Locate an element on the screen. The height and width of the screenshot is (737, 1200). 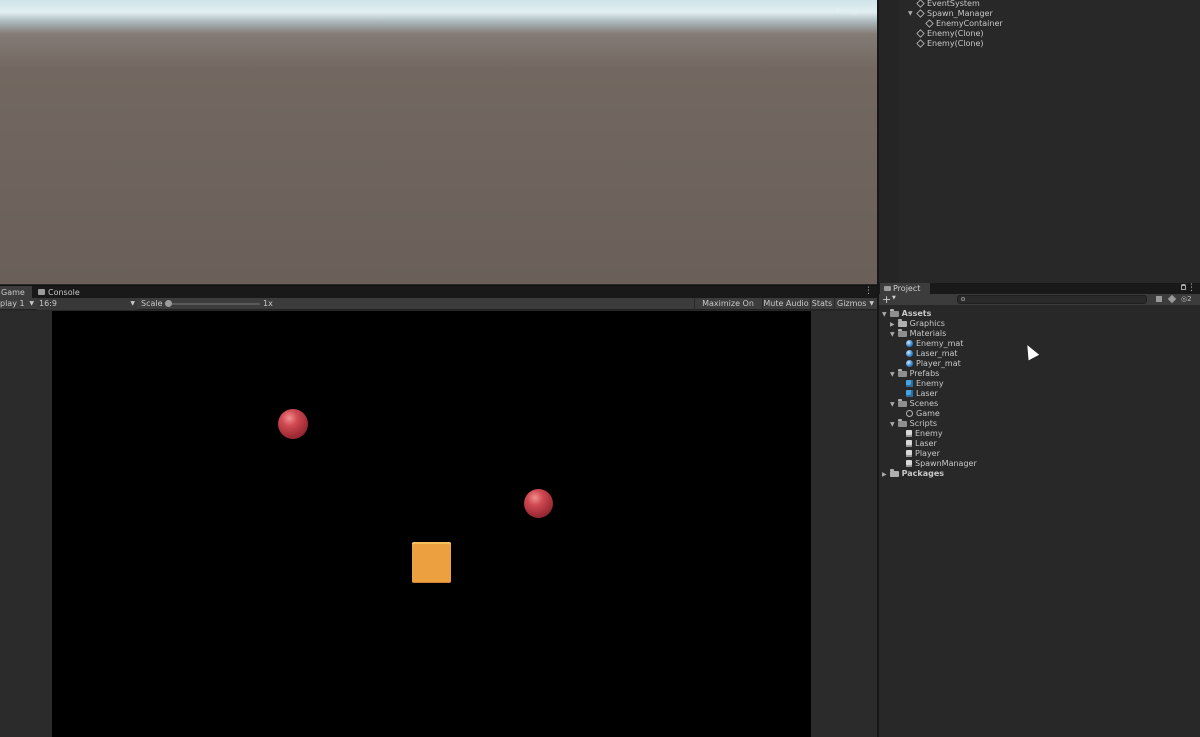
hierarchy-item: EnemyContainer is located at coordinates (964, 24).